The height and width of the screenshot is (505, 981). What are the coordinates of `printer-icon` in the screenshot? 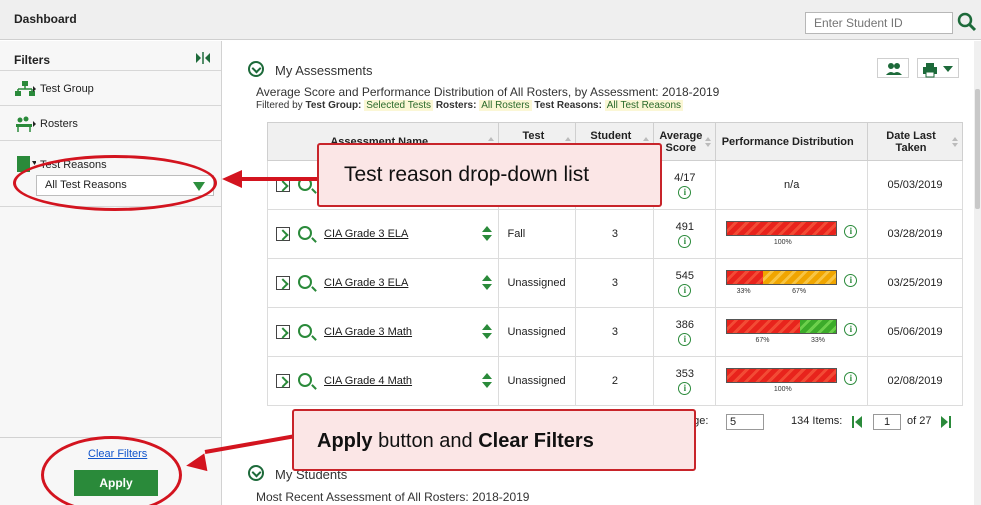 It's located at (938, 70).